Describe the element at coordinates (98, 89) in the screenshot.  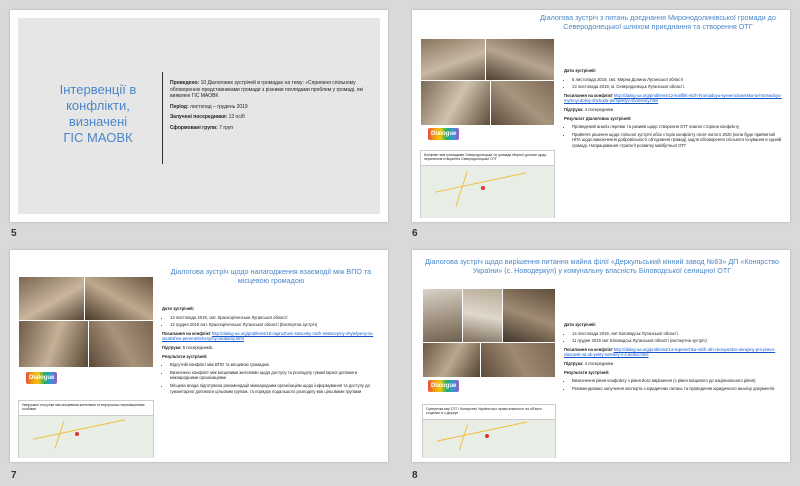
I see `title-line: Інтервенції в` at that location.